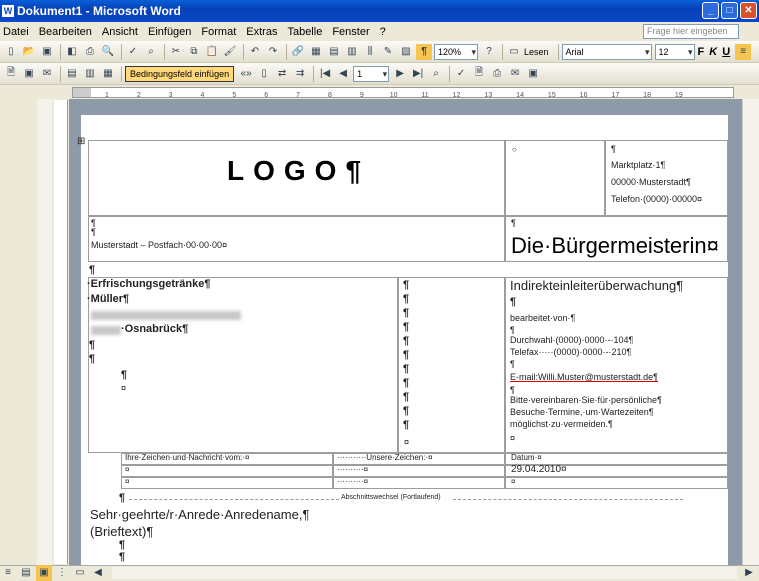 The image size is (759, 581). I want to click on menu-datei: Datei, so click(16, 32).